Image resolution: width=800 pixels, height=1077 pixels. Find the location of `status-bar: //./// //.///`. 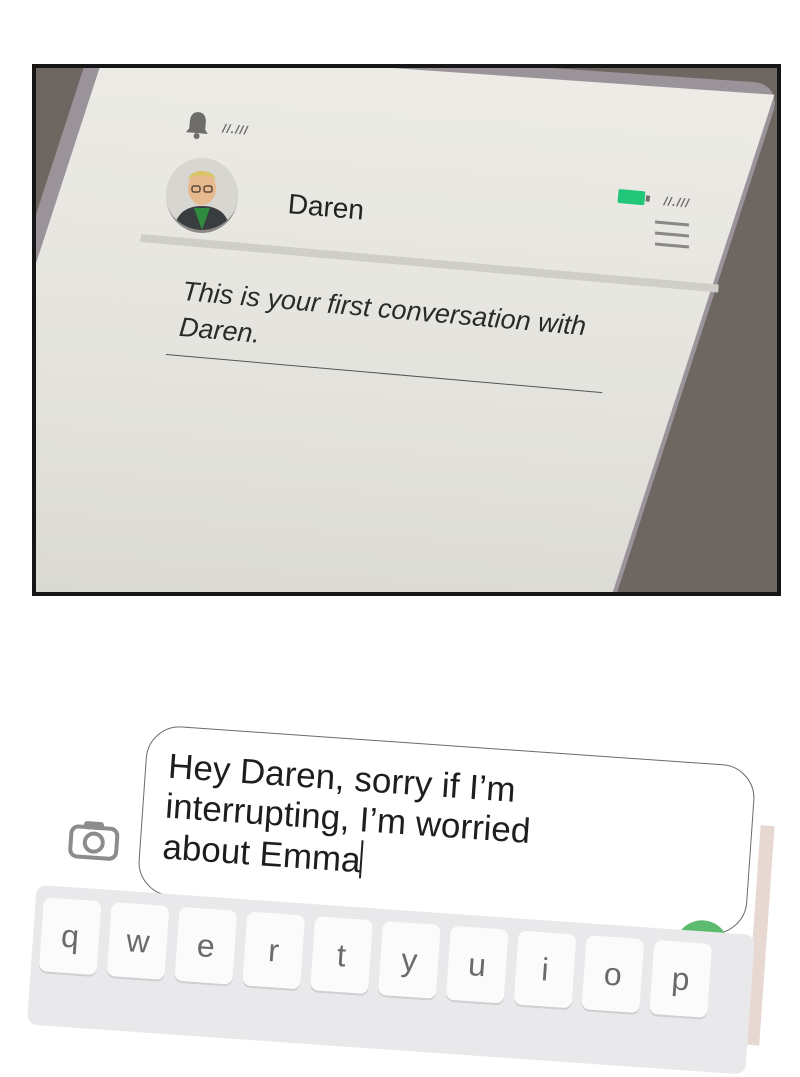

status-bar: //./// //./// is located at coordinates (478, 169).